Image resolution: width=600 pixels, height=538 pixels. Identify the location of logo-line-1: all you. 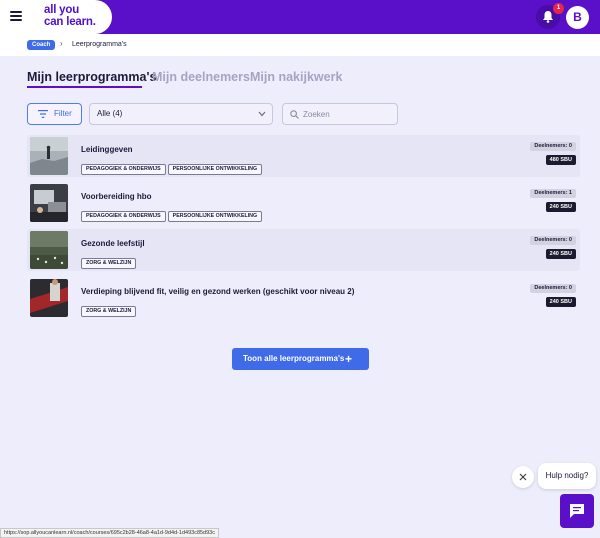
(62, 10).